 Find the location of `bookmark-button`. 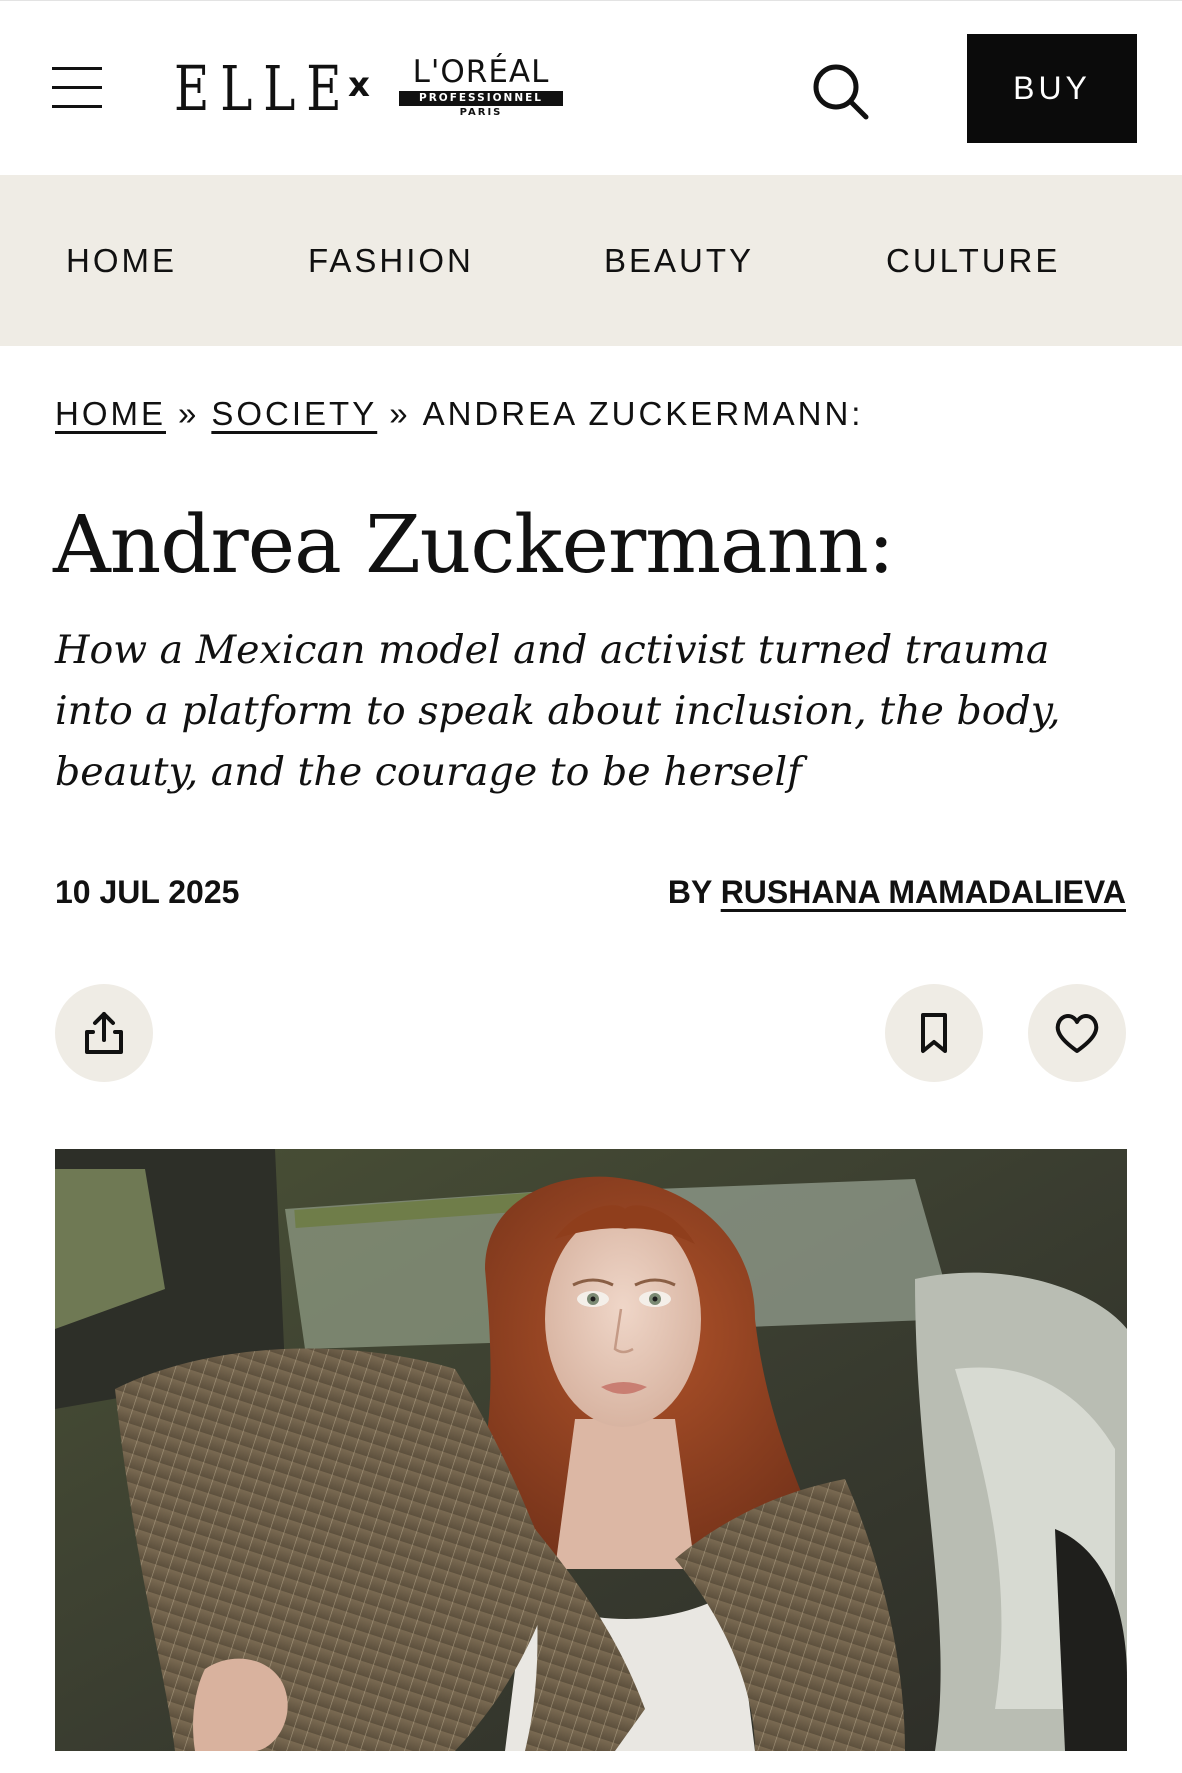

bookmark-button is located at coordinates (934, 1033).